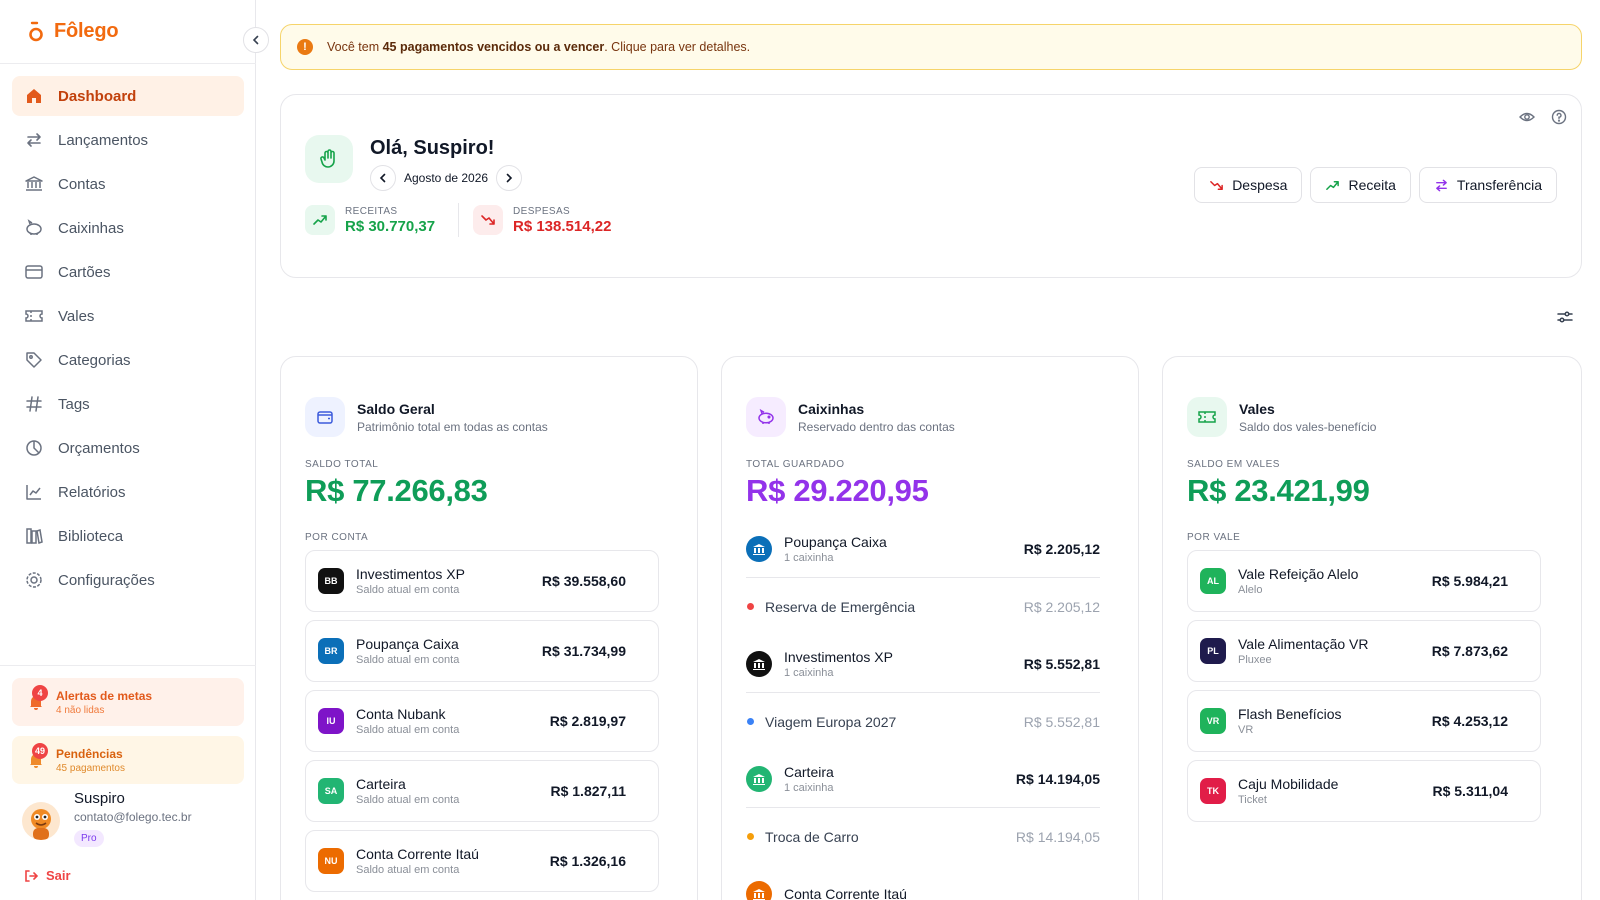 This screenshot has width=1600, height=900. Describe the element at coordinates (1527, 119) in the screenshot. I see `eye-icon` at that location.